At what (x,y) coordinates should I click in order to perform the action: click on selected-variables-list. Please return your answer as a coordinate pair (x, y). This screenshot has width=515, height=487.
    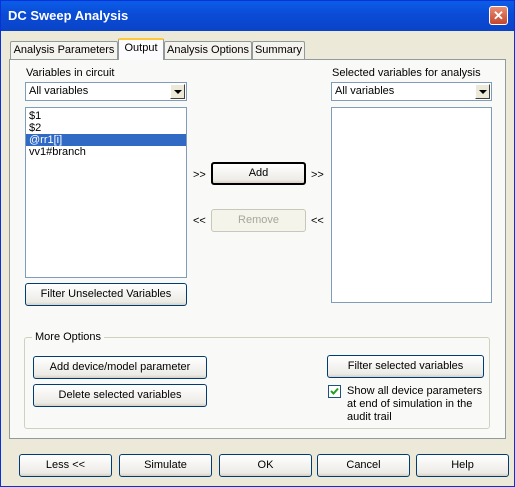
    Looking at the image, I should click on (411, 205).